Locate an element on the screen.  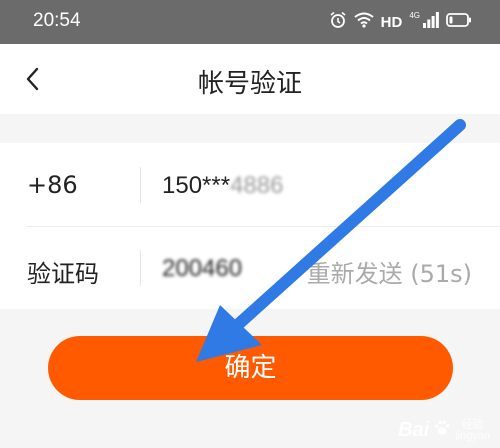
wifi-icon is located at coordinates (364, 22).